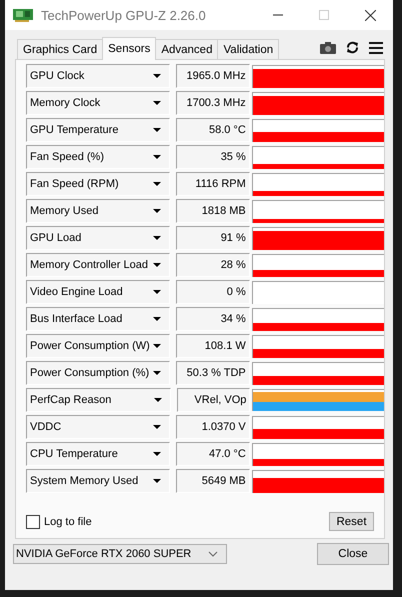  I want to click on sensor-select: CPU Temperature, so click(98, 454).